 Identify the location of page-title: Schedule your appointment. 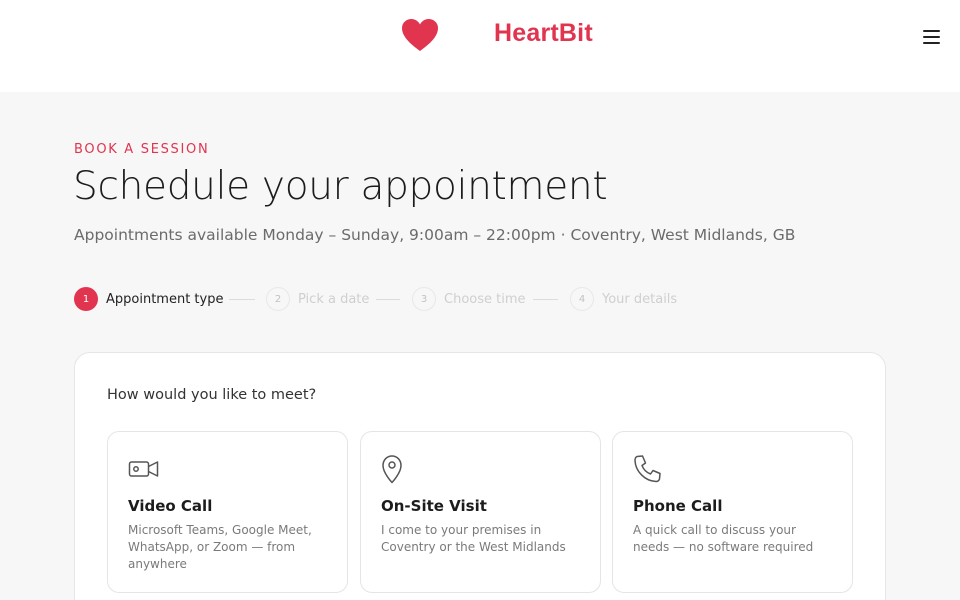
(340, 186).